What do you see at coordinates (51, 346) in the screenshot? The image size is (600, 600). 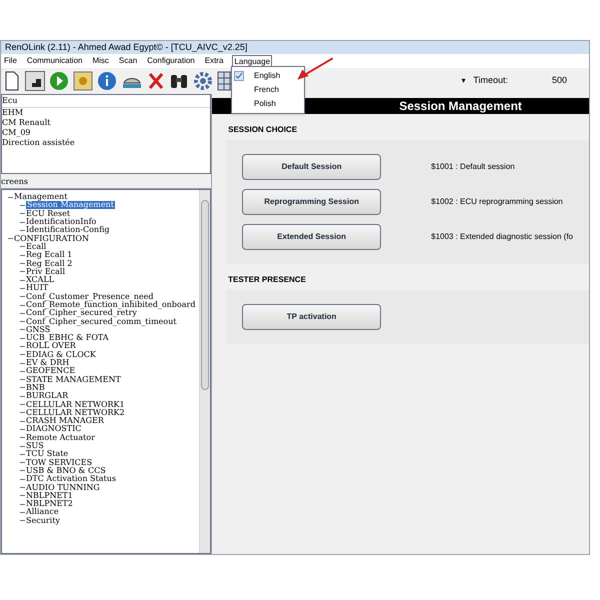 I see `tree-item: ROLL OVER` at bounding box center [51, 346].